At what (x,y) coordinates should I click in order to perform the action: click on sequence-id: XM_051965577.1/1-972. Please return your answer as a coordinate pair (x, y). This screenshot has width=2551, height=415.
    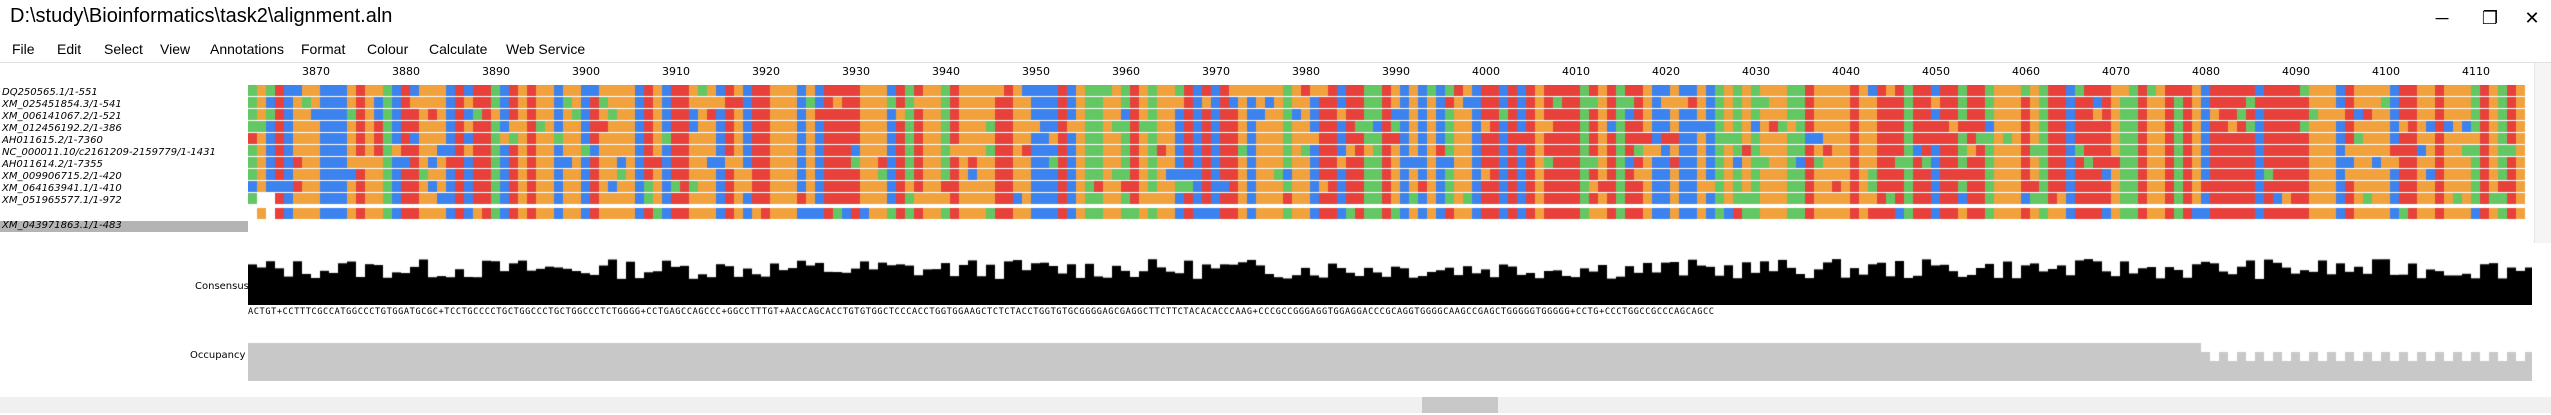
    Looking at the image, I should click on (62, 200).